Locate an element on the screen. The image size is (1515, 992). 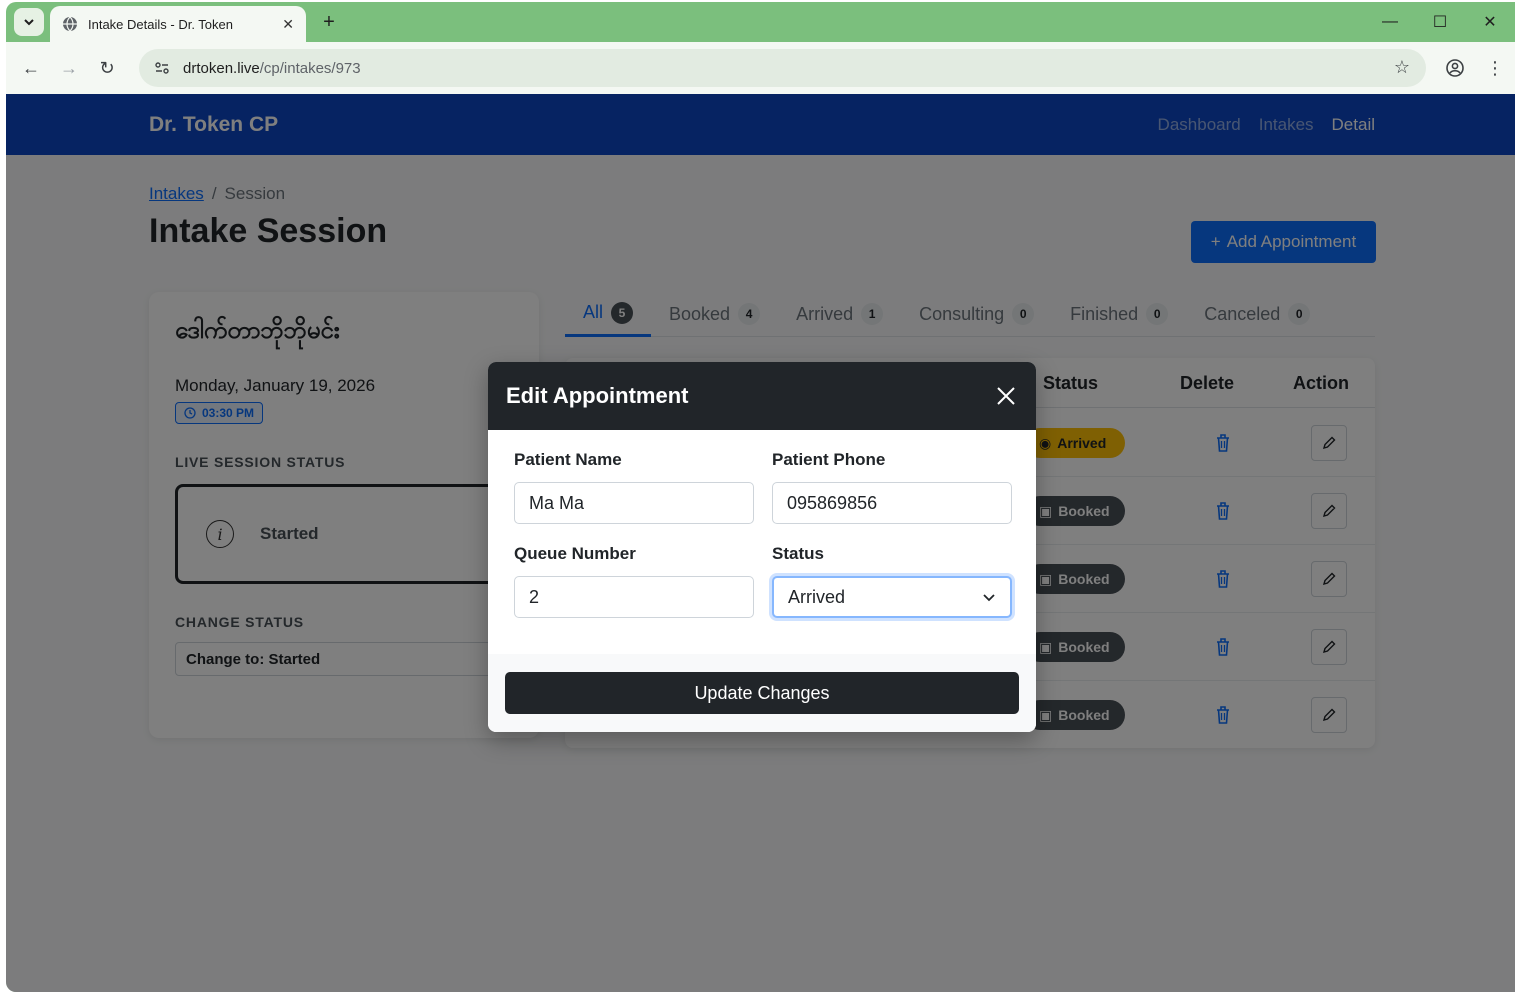
close-icon is located at coordinates (1006, 396).